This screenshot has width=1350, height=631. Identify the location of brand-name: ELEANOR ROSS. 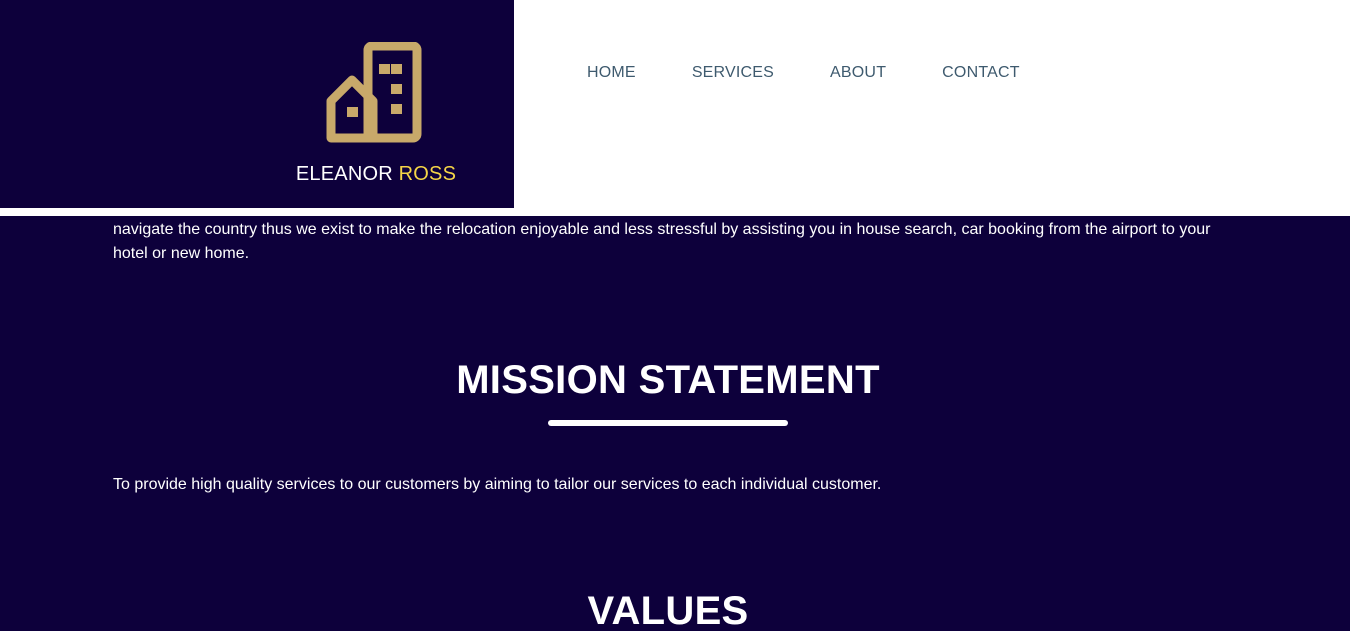
(376, 174).